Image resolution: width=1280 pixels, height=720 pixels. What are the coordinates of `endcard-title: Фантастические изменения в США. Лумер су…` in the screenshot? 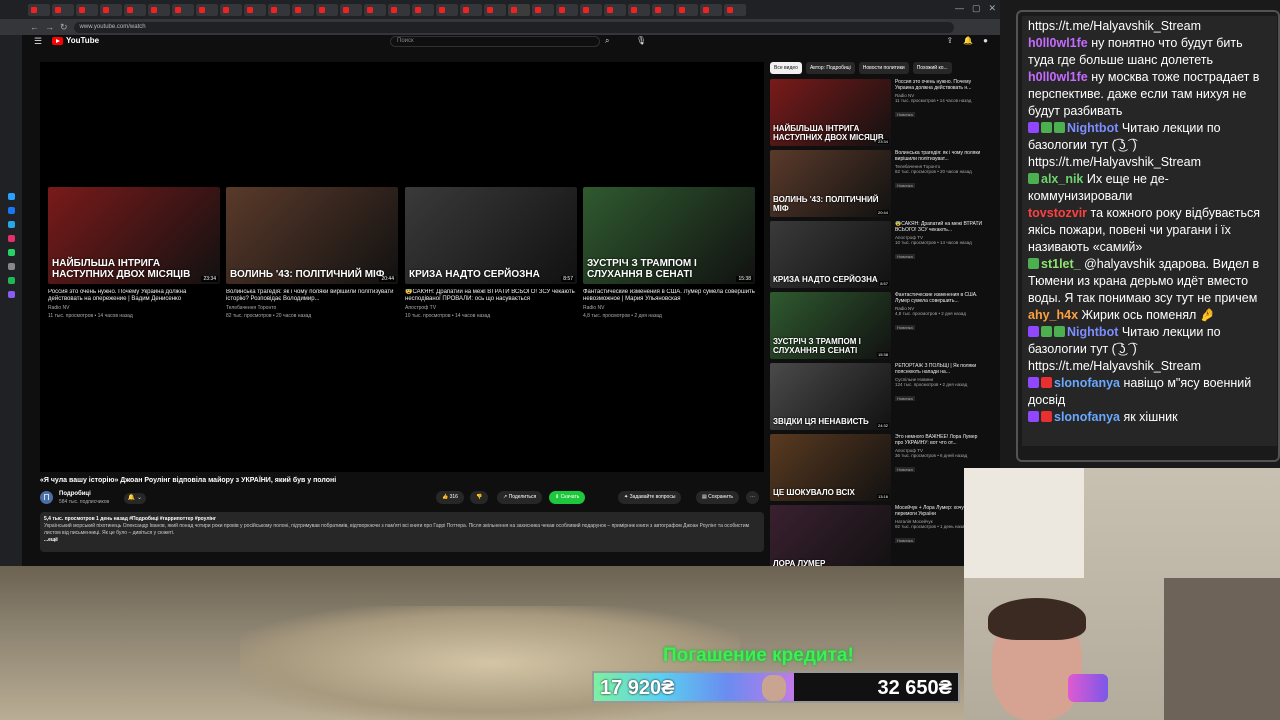 It's located at (669, 296).